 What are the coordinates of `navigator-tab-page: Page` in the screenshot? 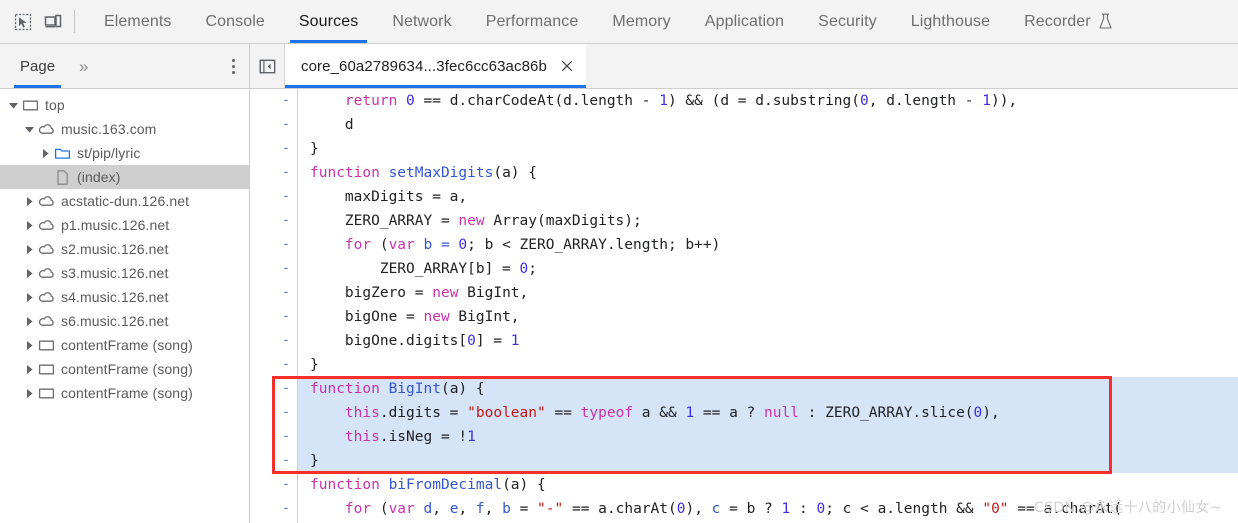 It's located at (38, 66).